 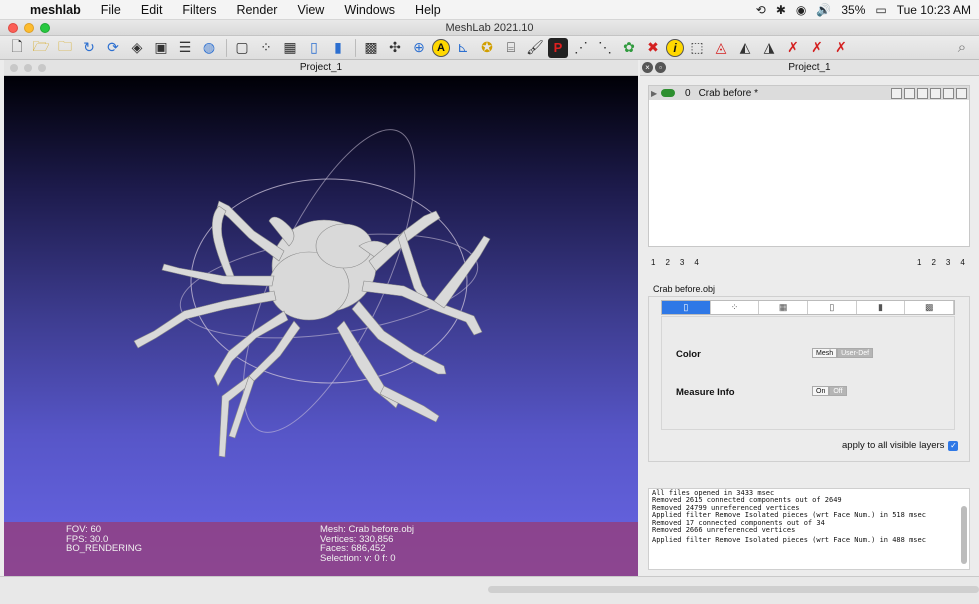 I want to click on import-mesh-icon: 🗀, so click(x=65, y=48).